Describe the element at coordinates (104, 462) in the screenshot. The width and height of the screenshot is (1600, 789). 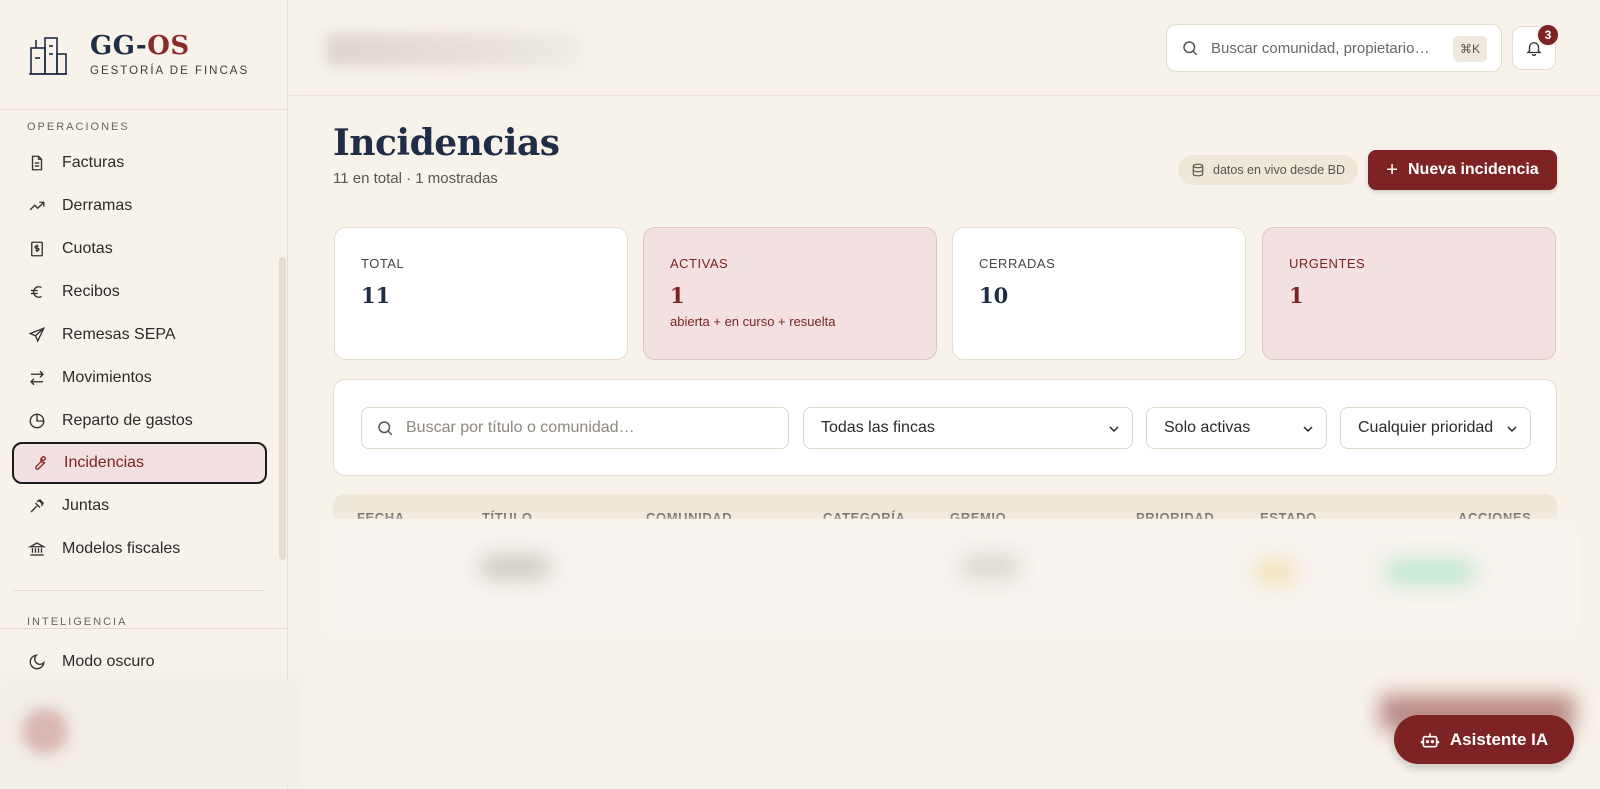
I see `sidebar-item-label: Incidencias` at that location.